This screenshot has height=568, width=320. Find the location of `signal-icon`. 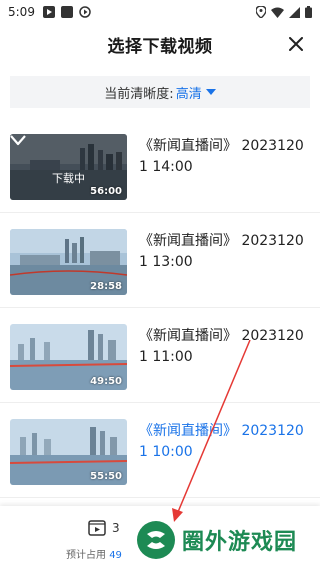

signal-icon is located at coordinates (294, 12).